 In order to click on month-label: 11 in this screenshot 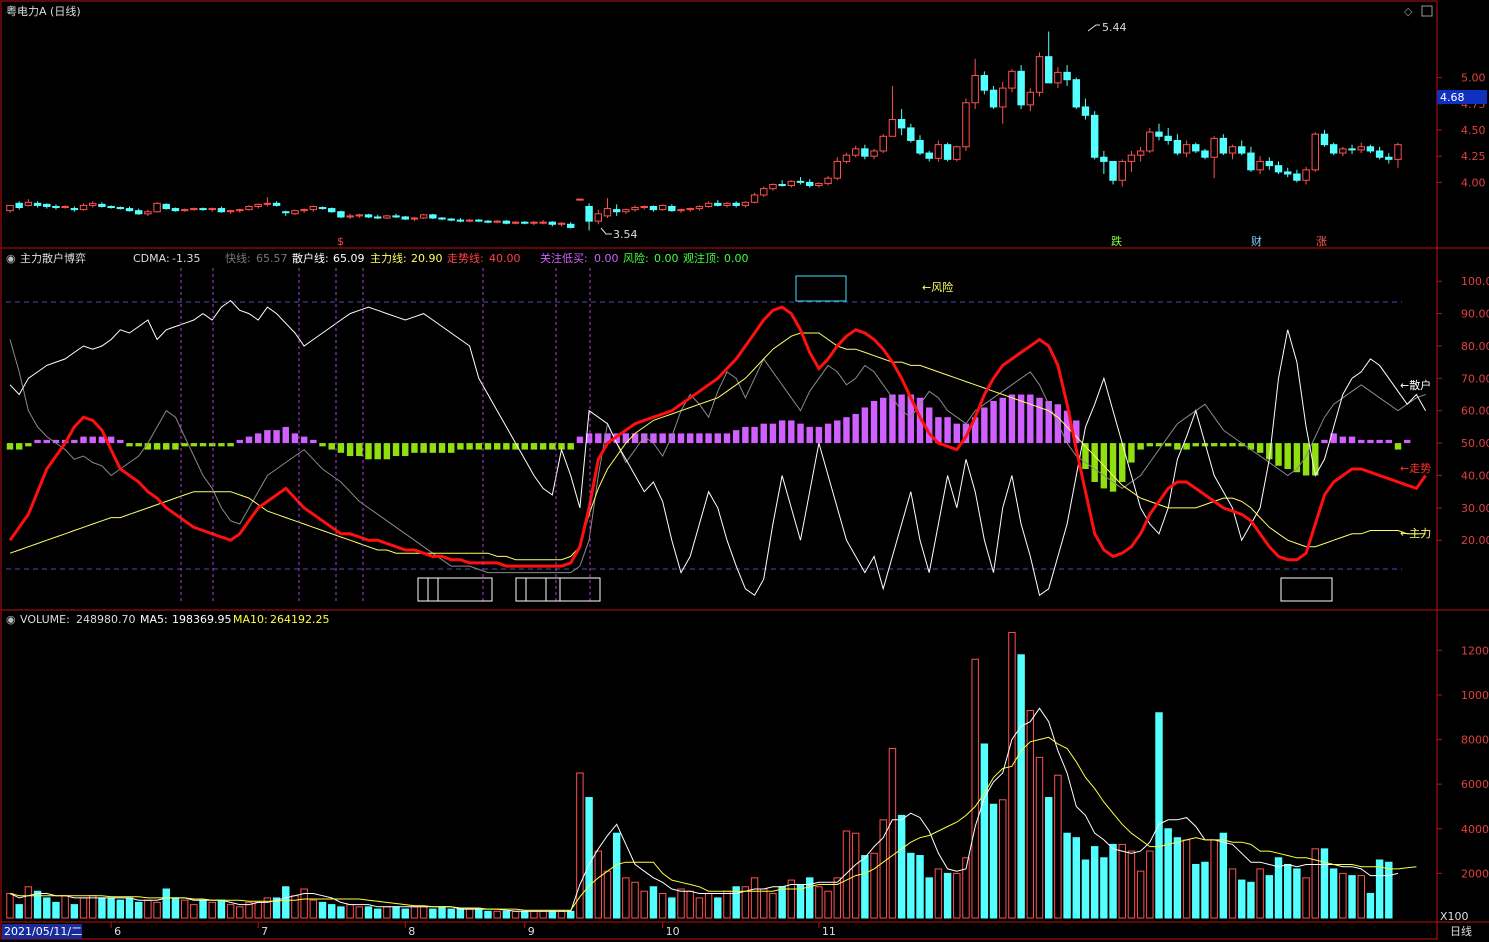, I will do `click(829, 931)`.